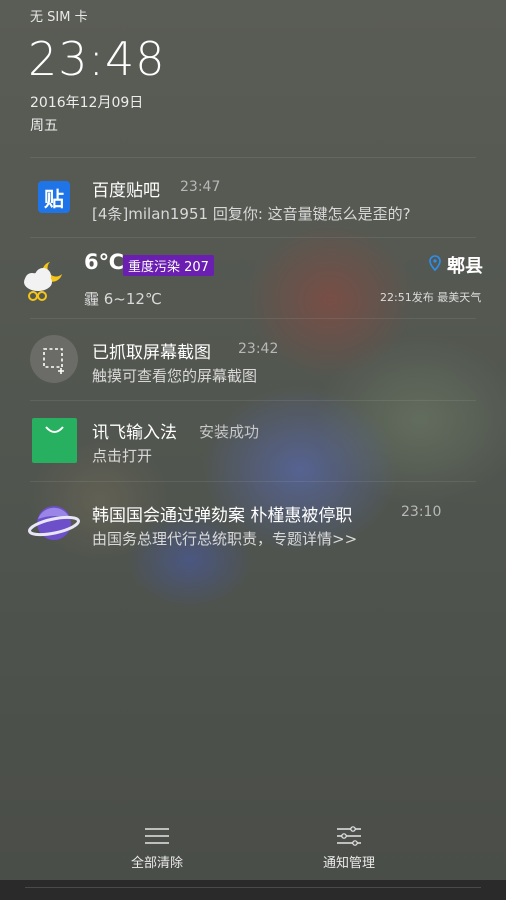  Describe the element at coordinates (253, 359) in the screenshot. I see `notification-screenshot: 已抓取屏幕截图 23:42 触摸可查看您的屏幕截图` at that location.